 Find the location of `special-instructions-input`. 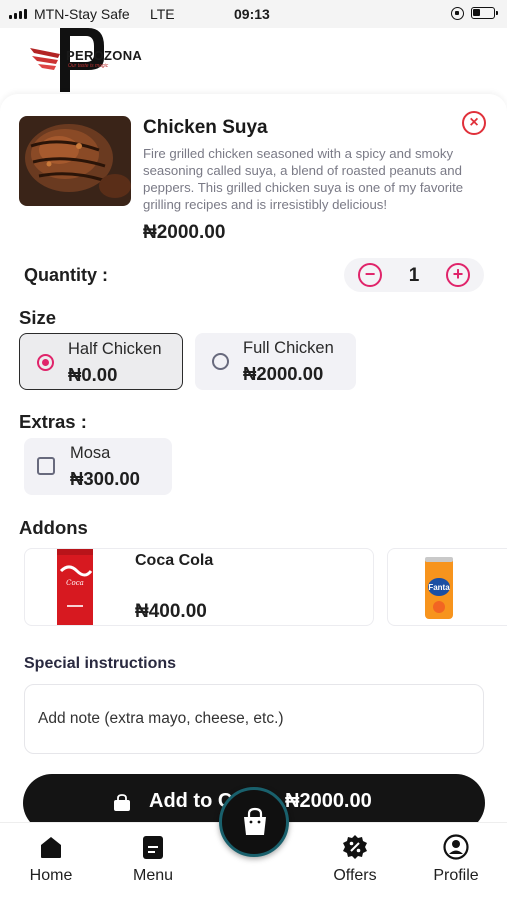

special-instructions-input is located at coordinates (254, 719).